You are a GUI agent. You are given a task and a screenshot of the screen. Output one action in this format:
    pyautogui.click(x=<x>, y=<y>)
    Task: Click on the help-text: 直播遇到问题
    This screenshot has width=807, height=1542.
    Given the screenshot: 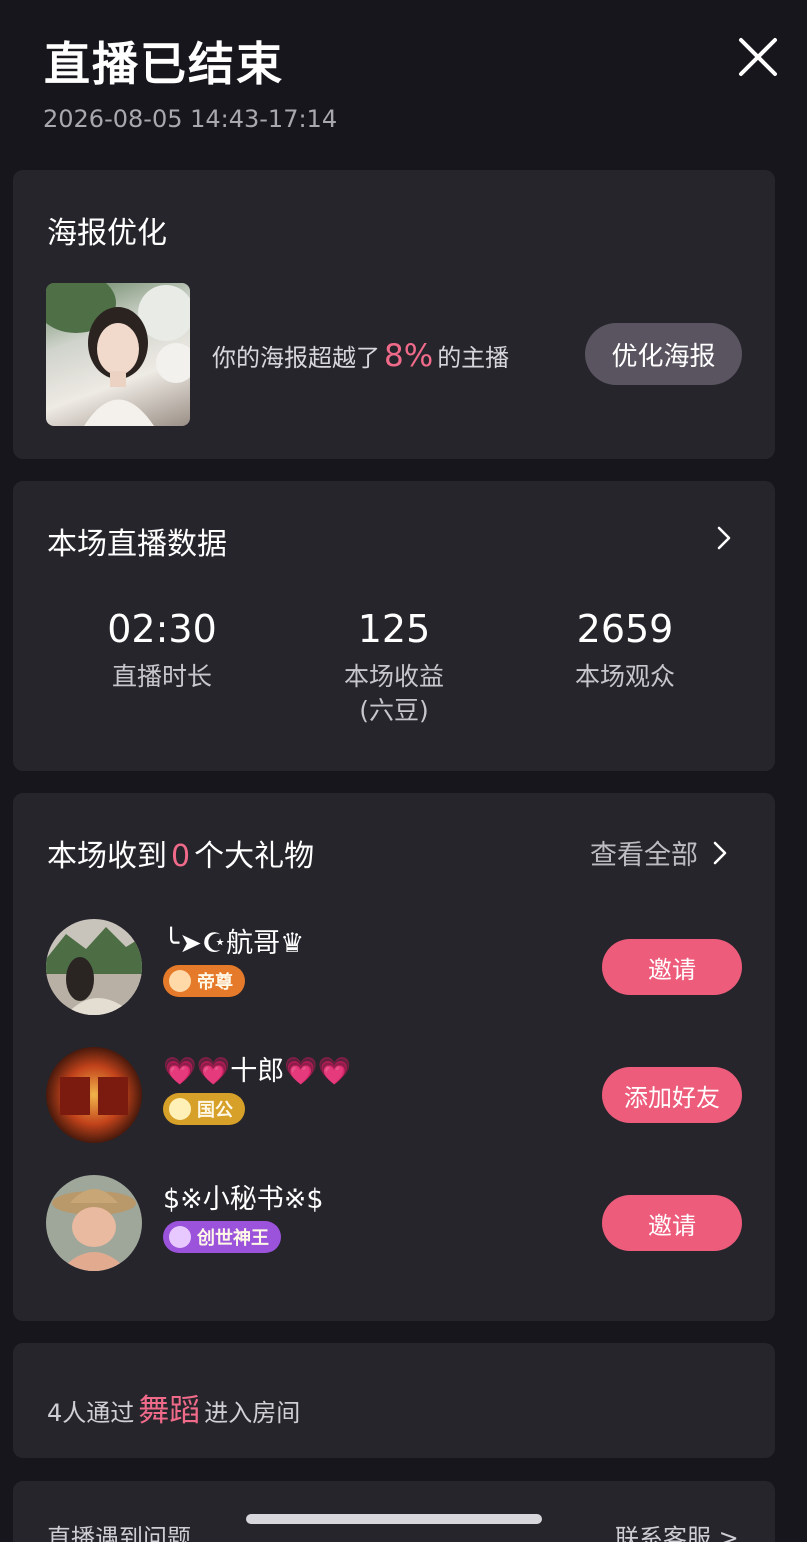 What is the action you would take?
    pyautogui.click(x=119, y=1533)
    